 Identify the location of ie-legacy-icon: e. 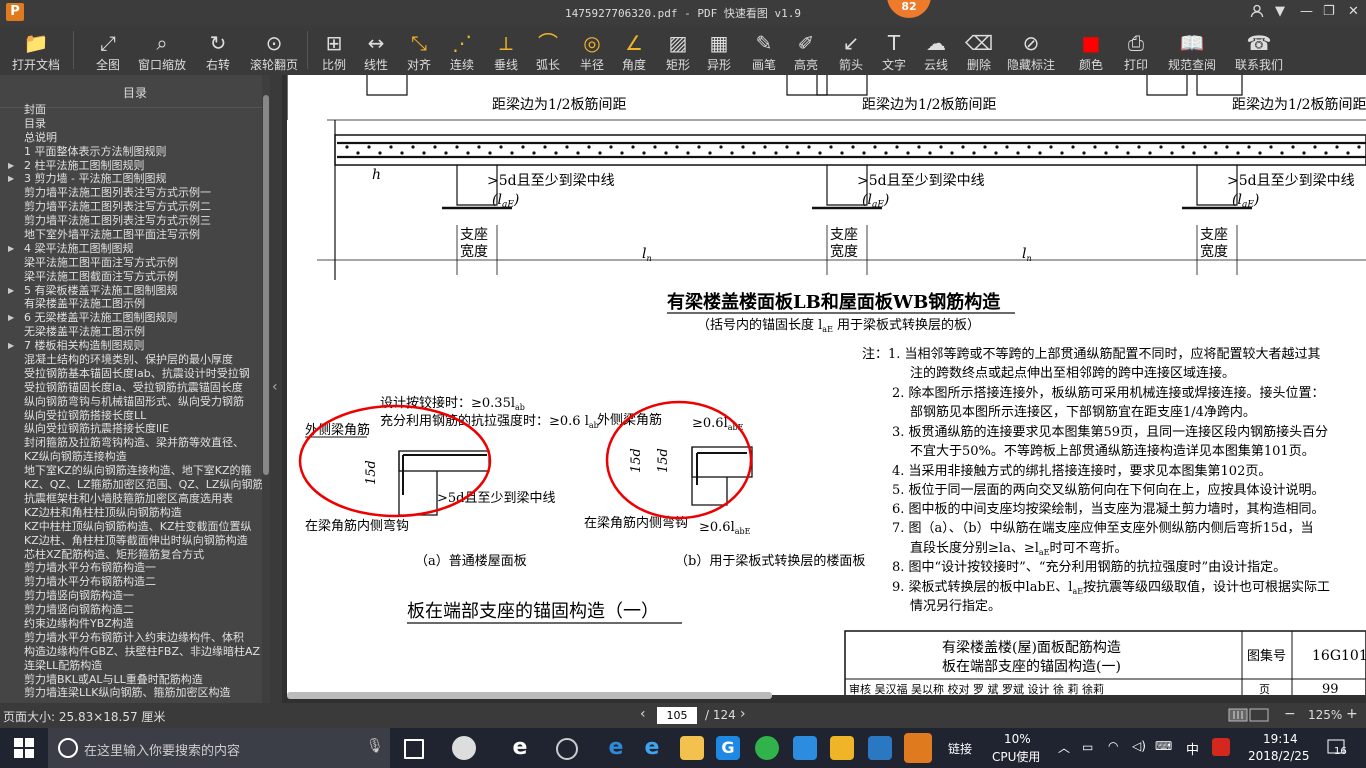
(520, 748).